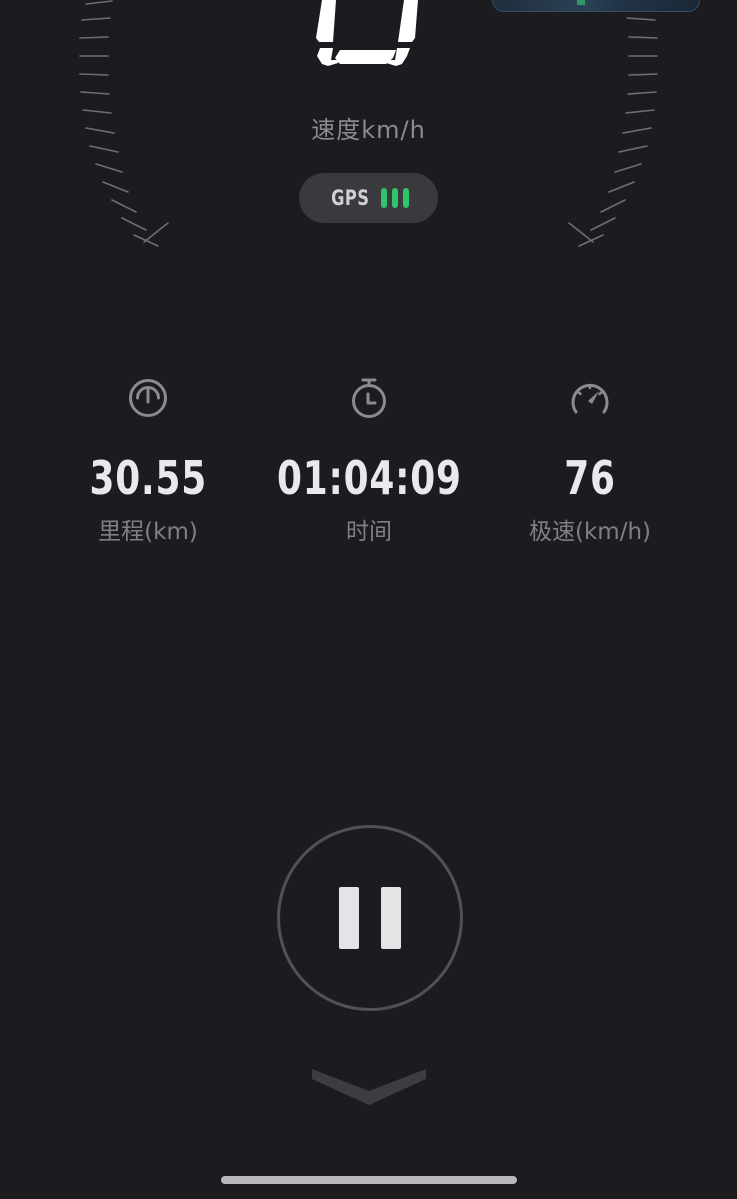  I want to click on home-indicator, so click(369, 1180).